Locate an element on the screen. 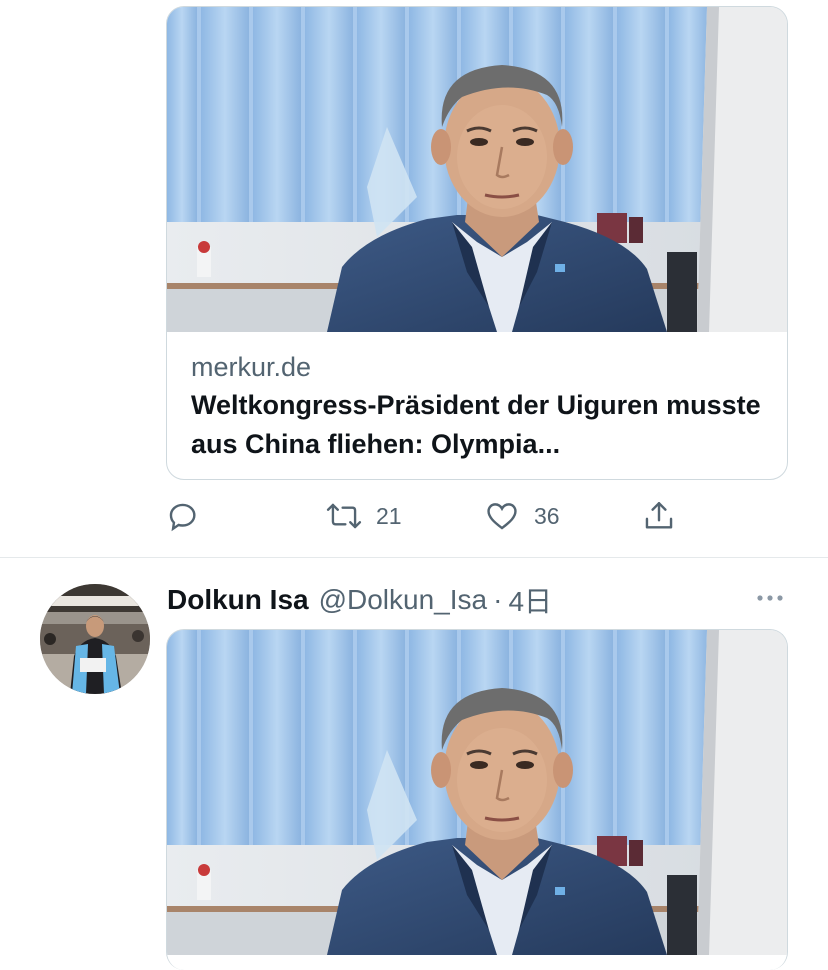 The image size is (828, 970). link-card-domain: merkur.de is located at coordinates (251, 367).